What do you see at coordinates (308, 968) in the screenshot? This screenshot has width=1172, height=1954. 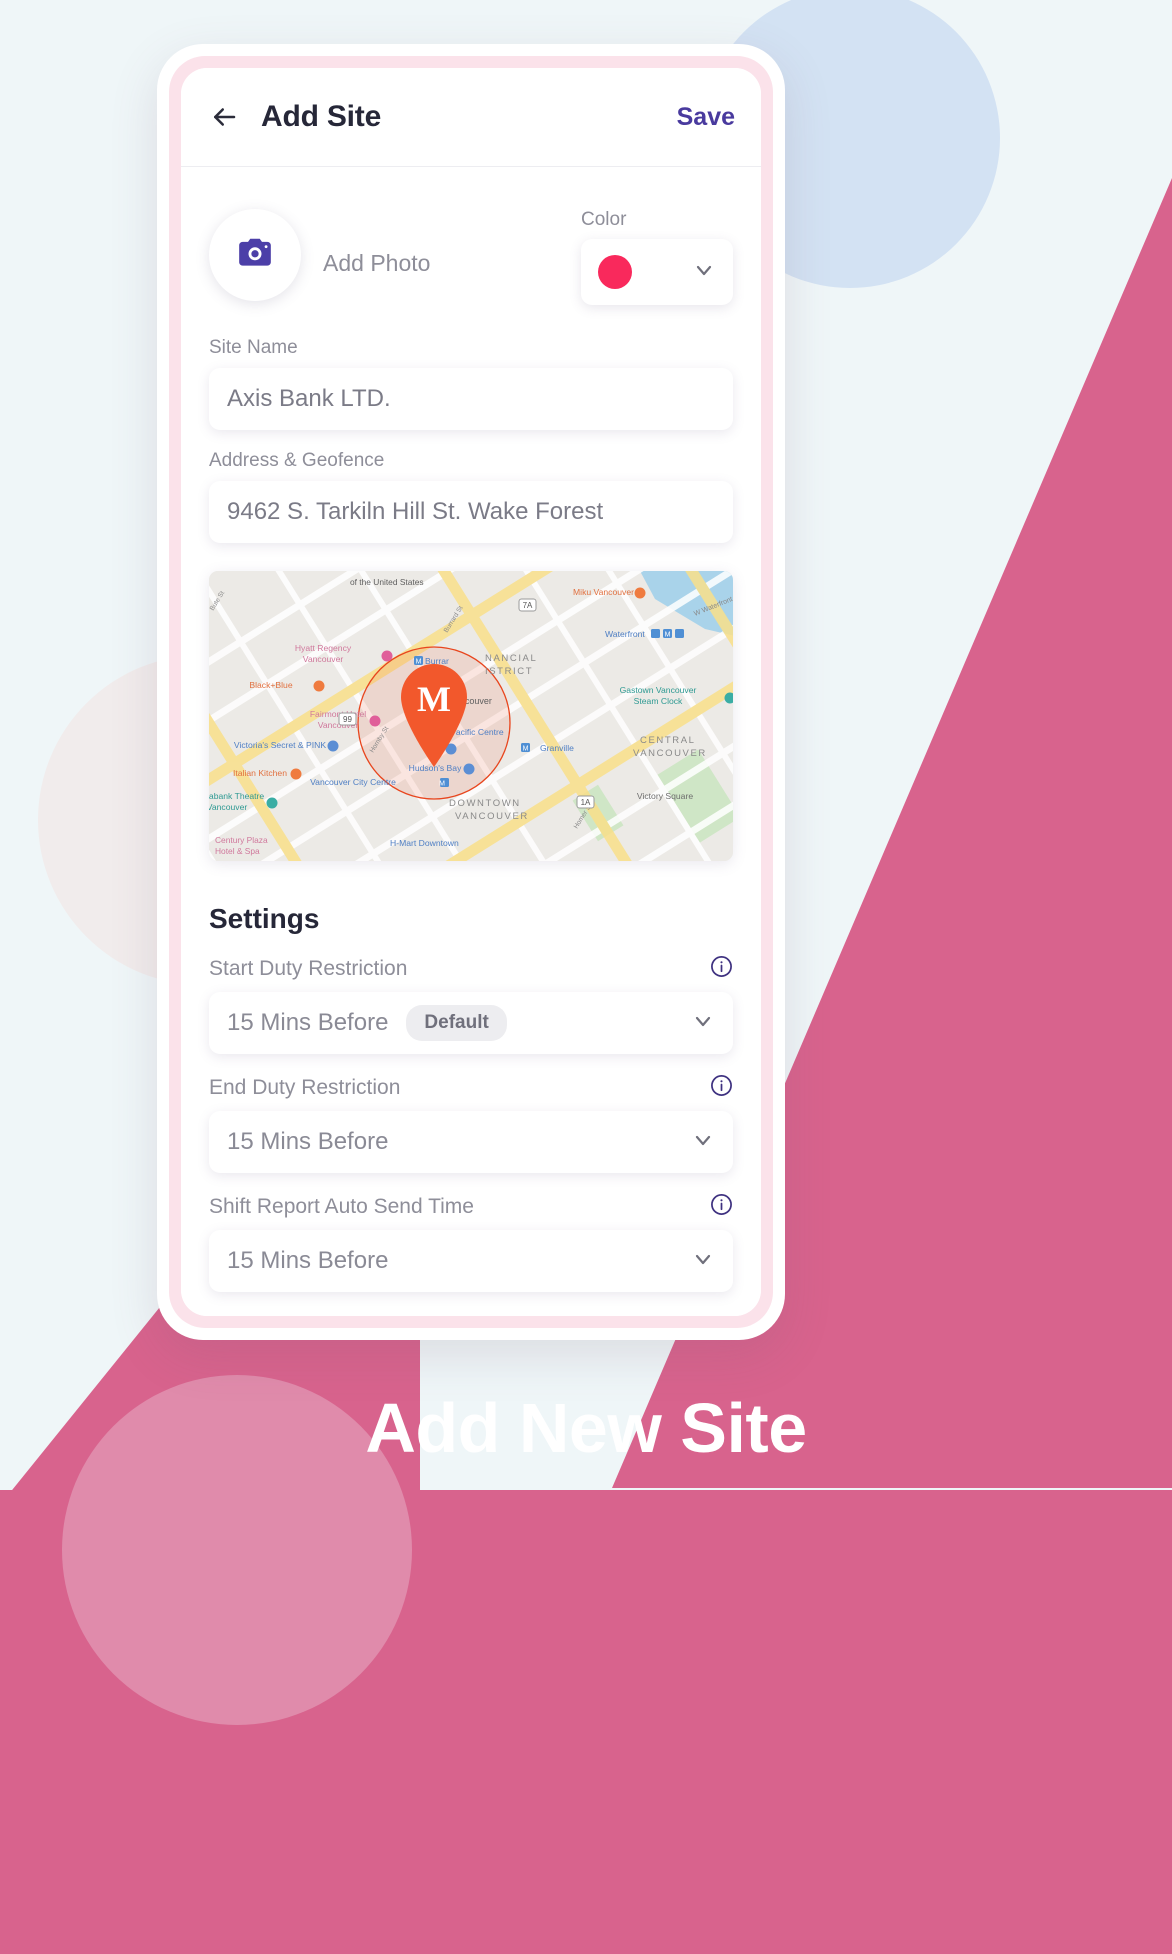 I see `setting-label: Start Duty Restriction` at bounding box center [308, 968].